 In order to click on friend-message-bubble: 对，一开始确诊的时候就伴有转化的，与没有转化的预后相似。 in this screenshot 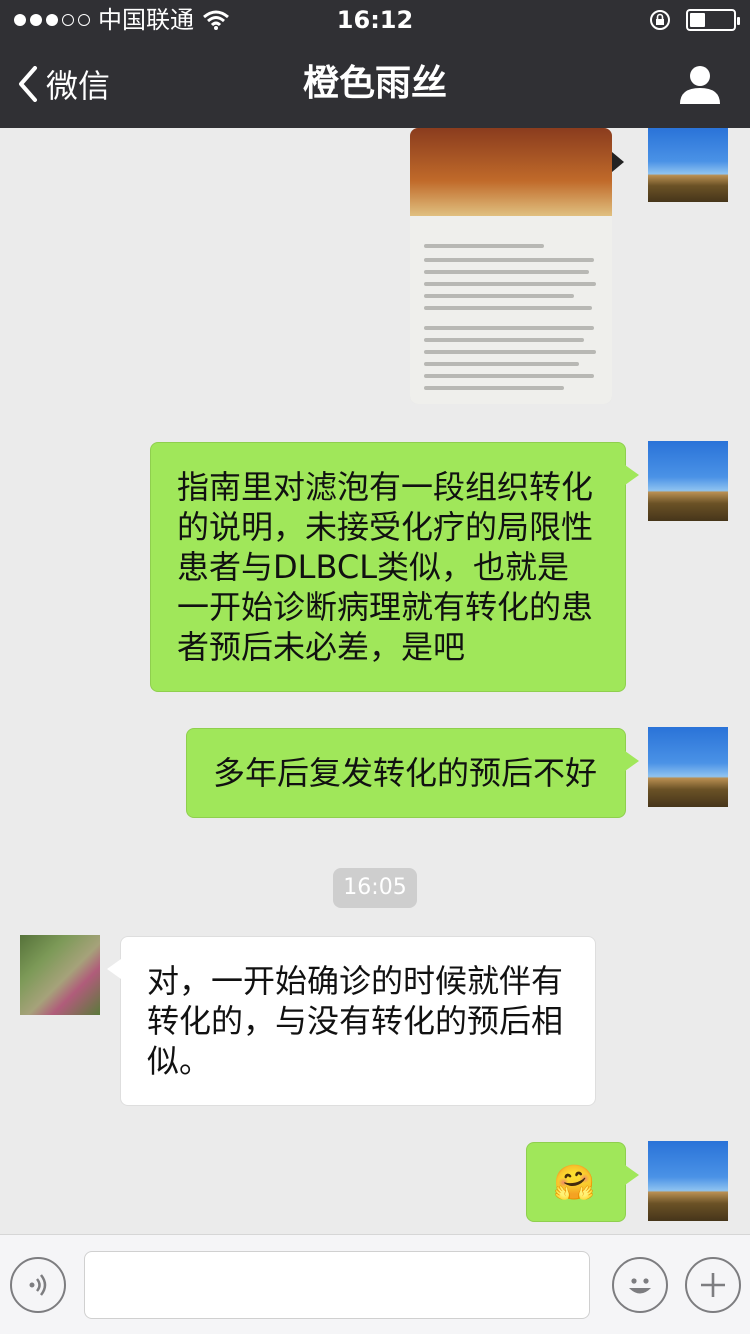, I will do `click(351, 1021)`.